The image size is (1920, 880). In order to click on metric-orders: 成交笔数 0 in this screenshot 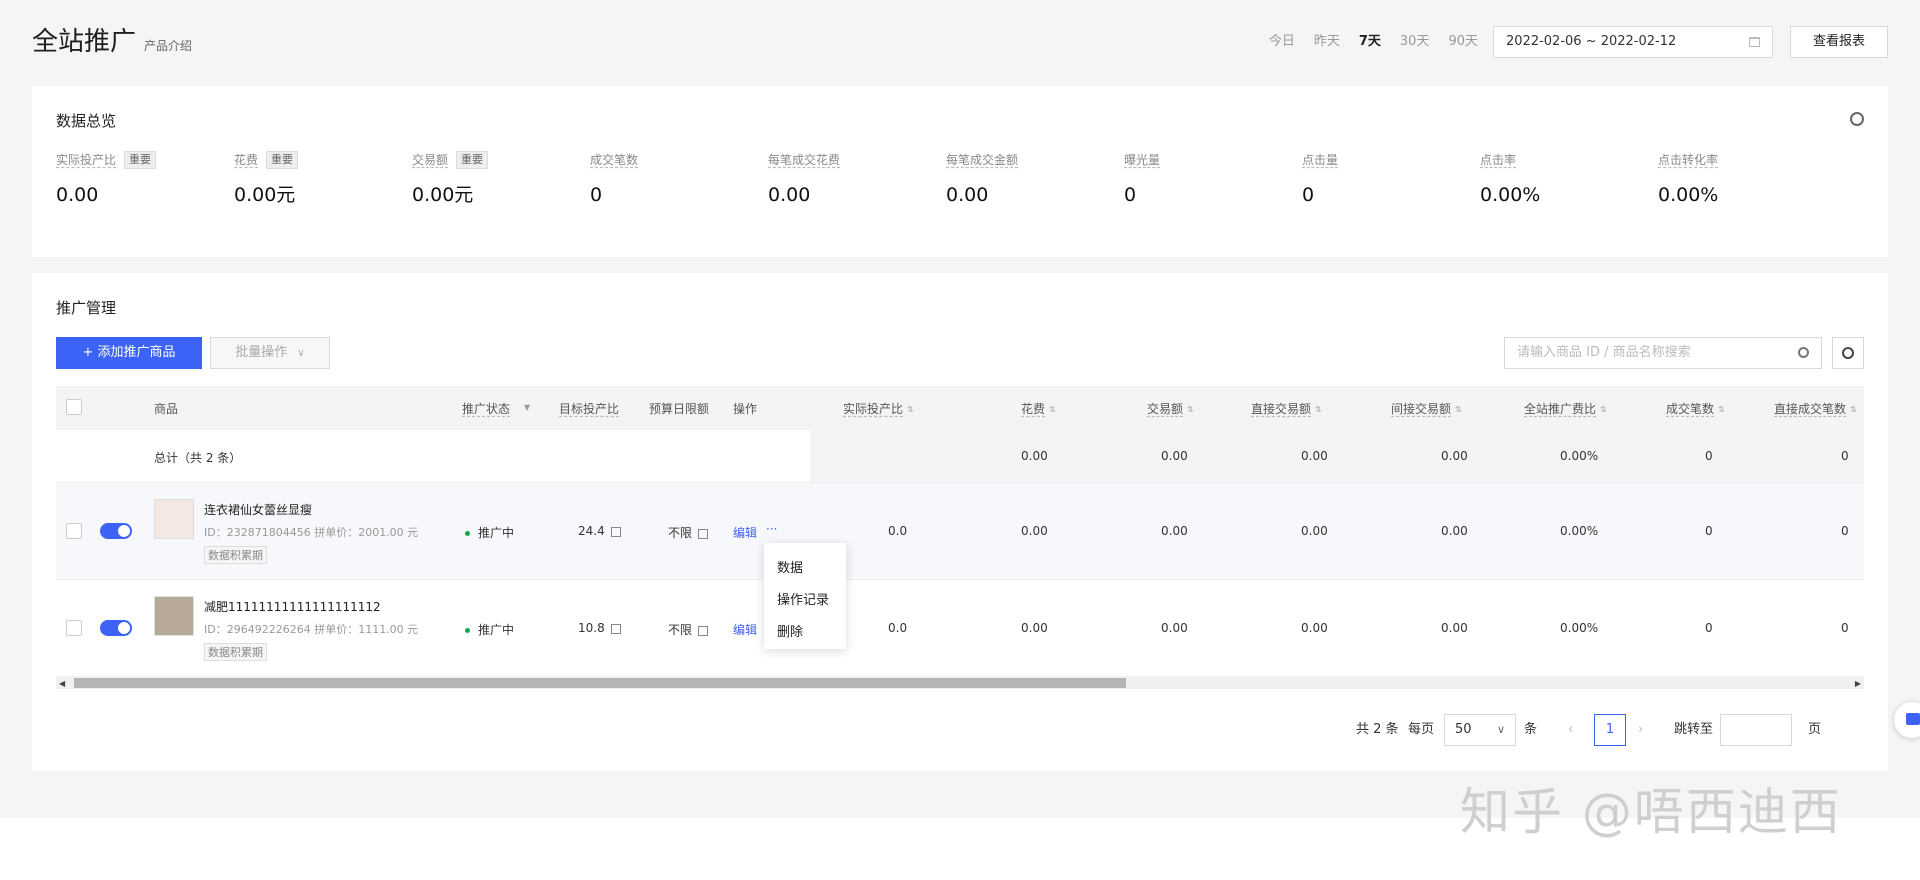, I will do `click(679, 179)`.